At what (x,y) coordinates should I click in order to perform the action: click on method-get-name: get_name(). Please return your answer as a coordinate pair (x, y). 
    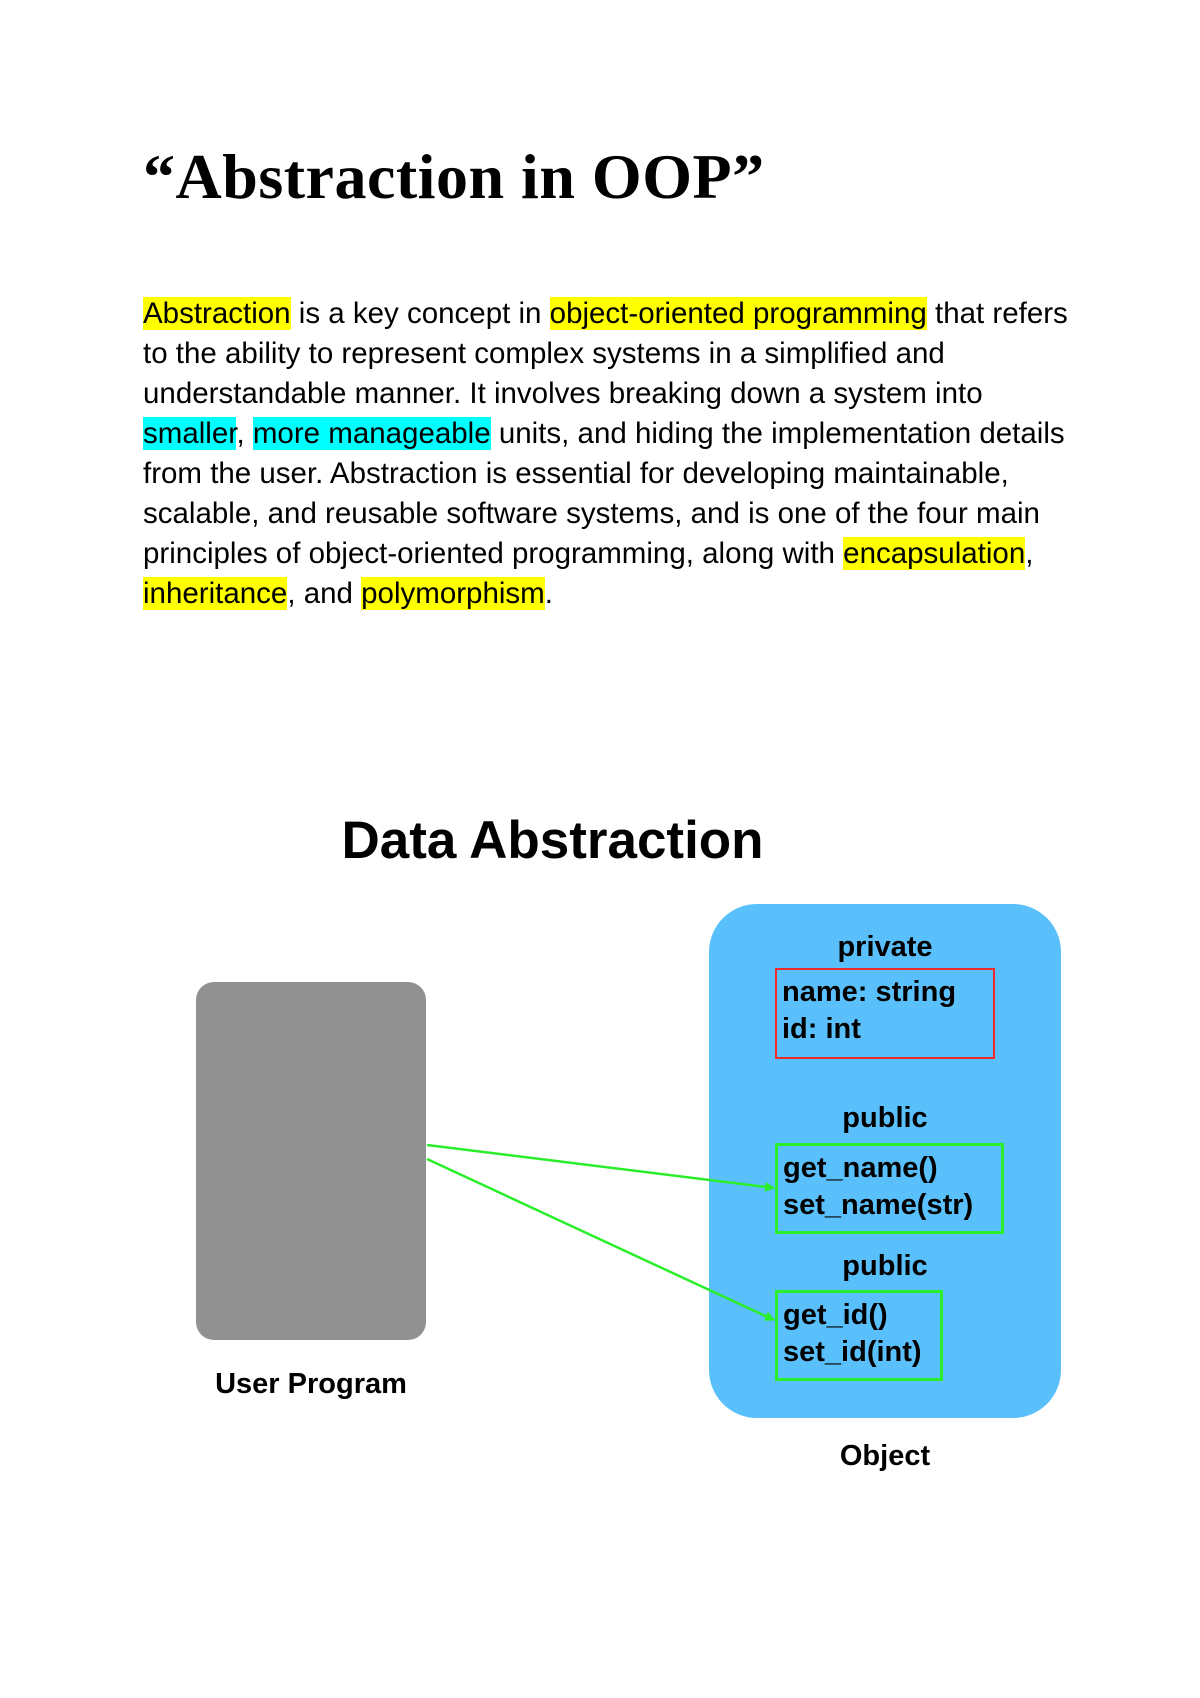
    Looking at the image, I should click on (860, 1168).